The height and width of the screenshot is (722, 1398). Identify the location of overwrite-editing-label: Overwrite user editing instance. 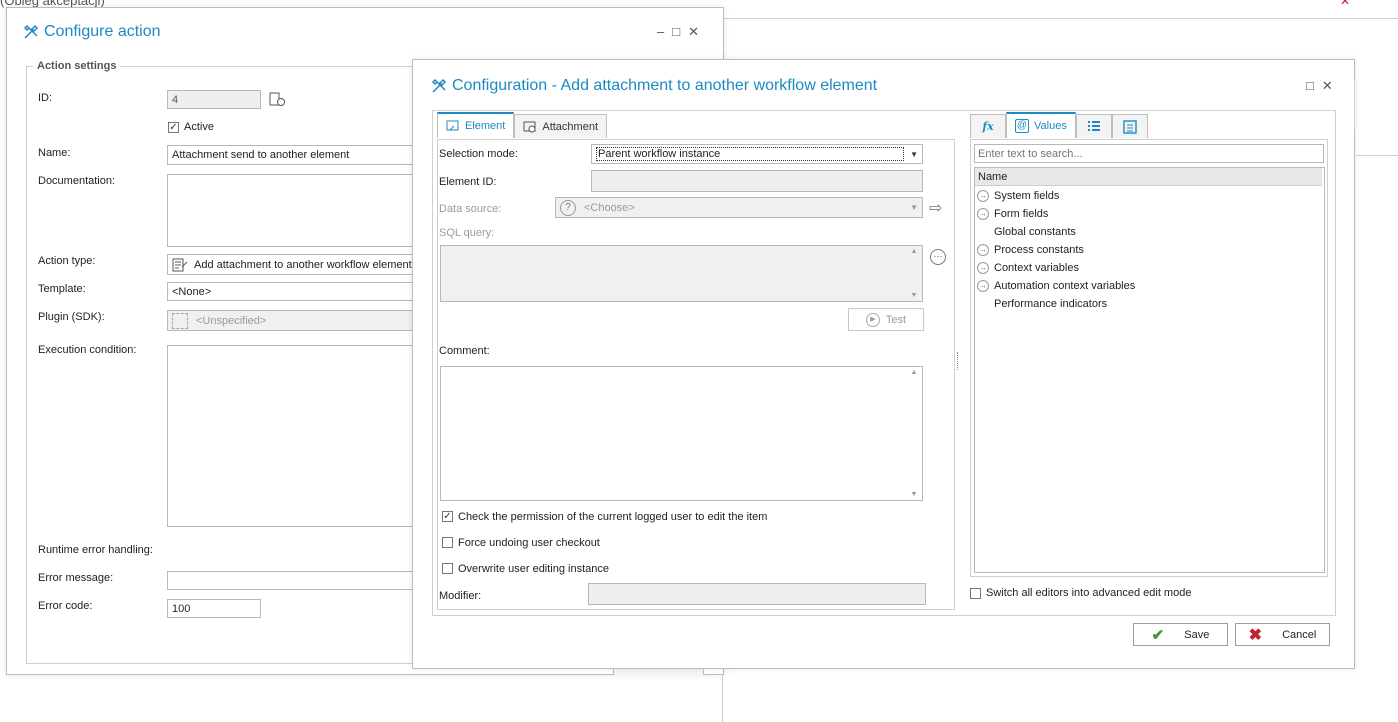
(534, 569).